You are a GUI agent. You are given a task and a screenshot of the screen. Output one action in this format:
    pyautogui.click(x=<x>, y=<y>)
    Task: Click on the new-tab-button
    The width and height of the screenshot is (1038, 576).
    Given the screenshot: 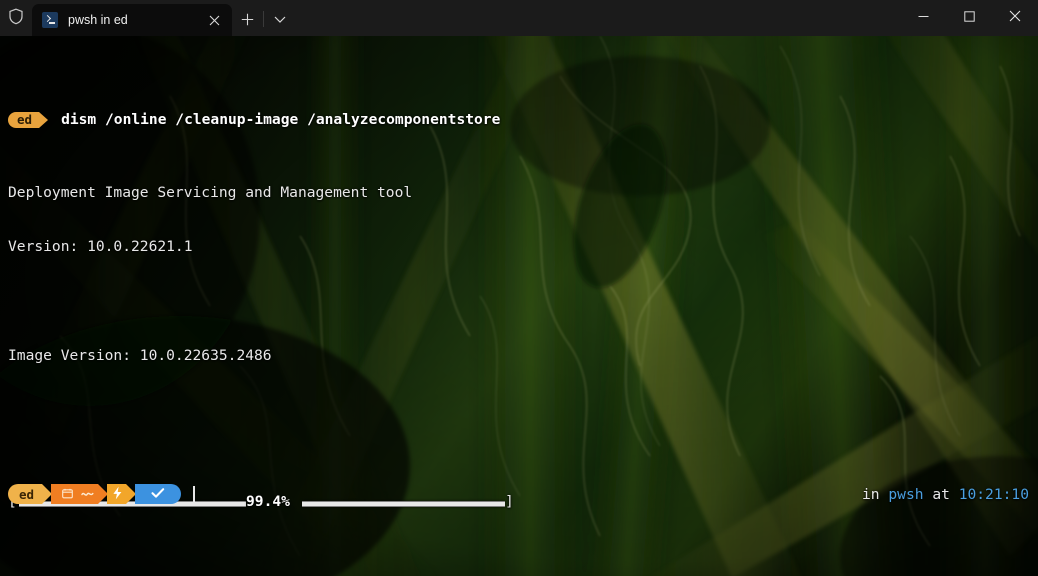 What is the action you would take?
    pyautogui.click(x=247, y=19)
    